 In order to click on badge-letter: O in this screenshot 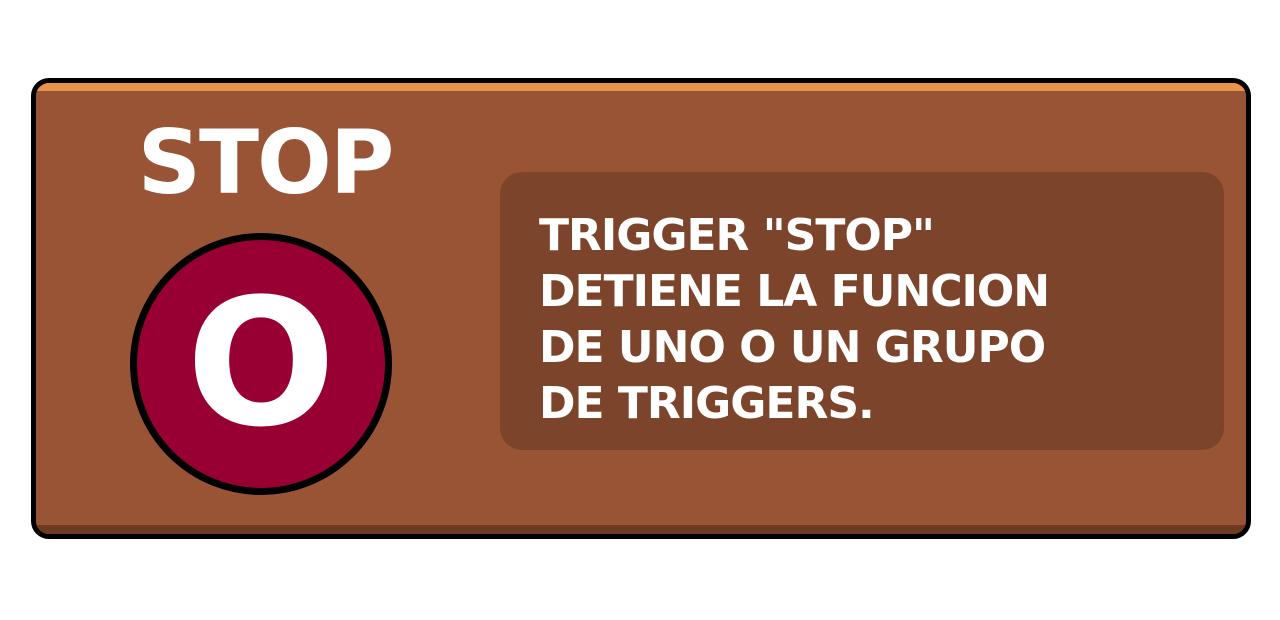, I will do `click(261, 363)`.